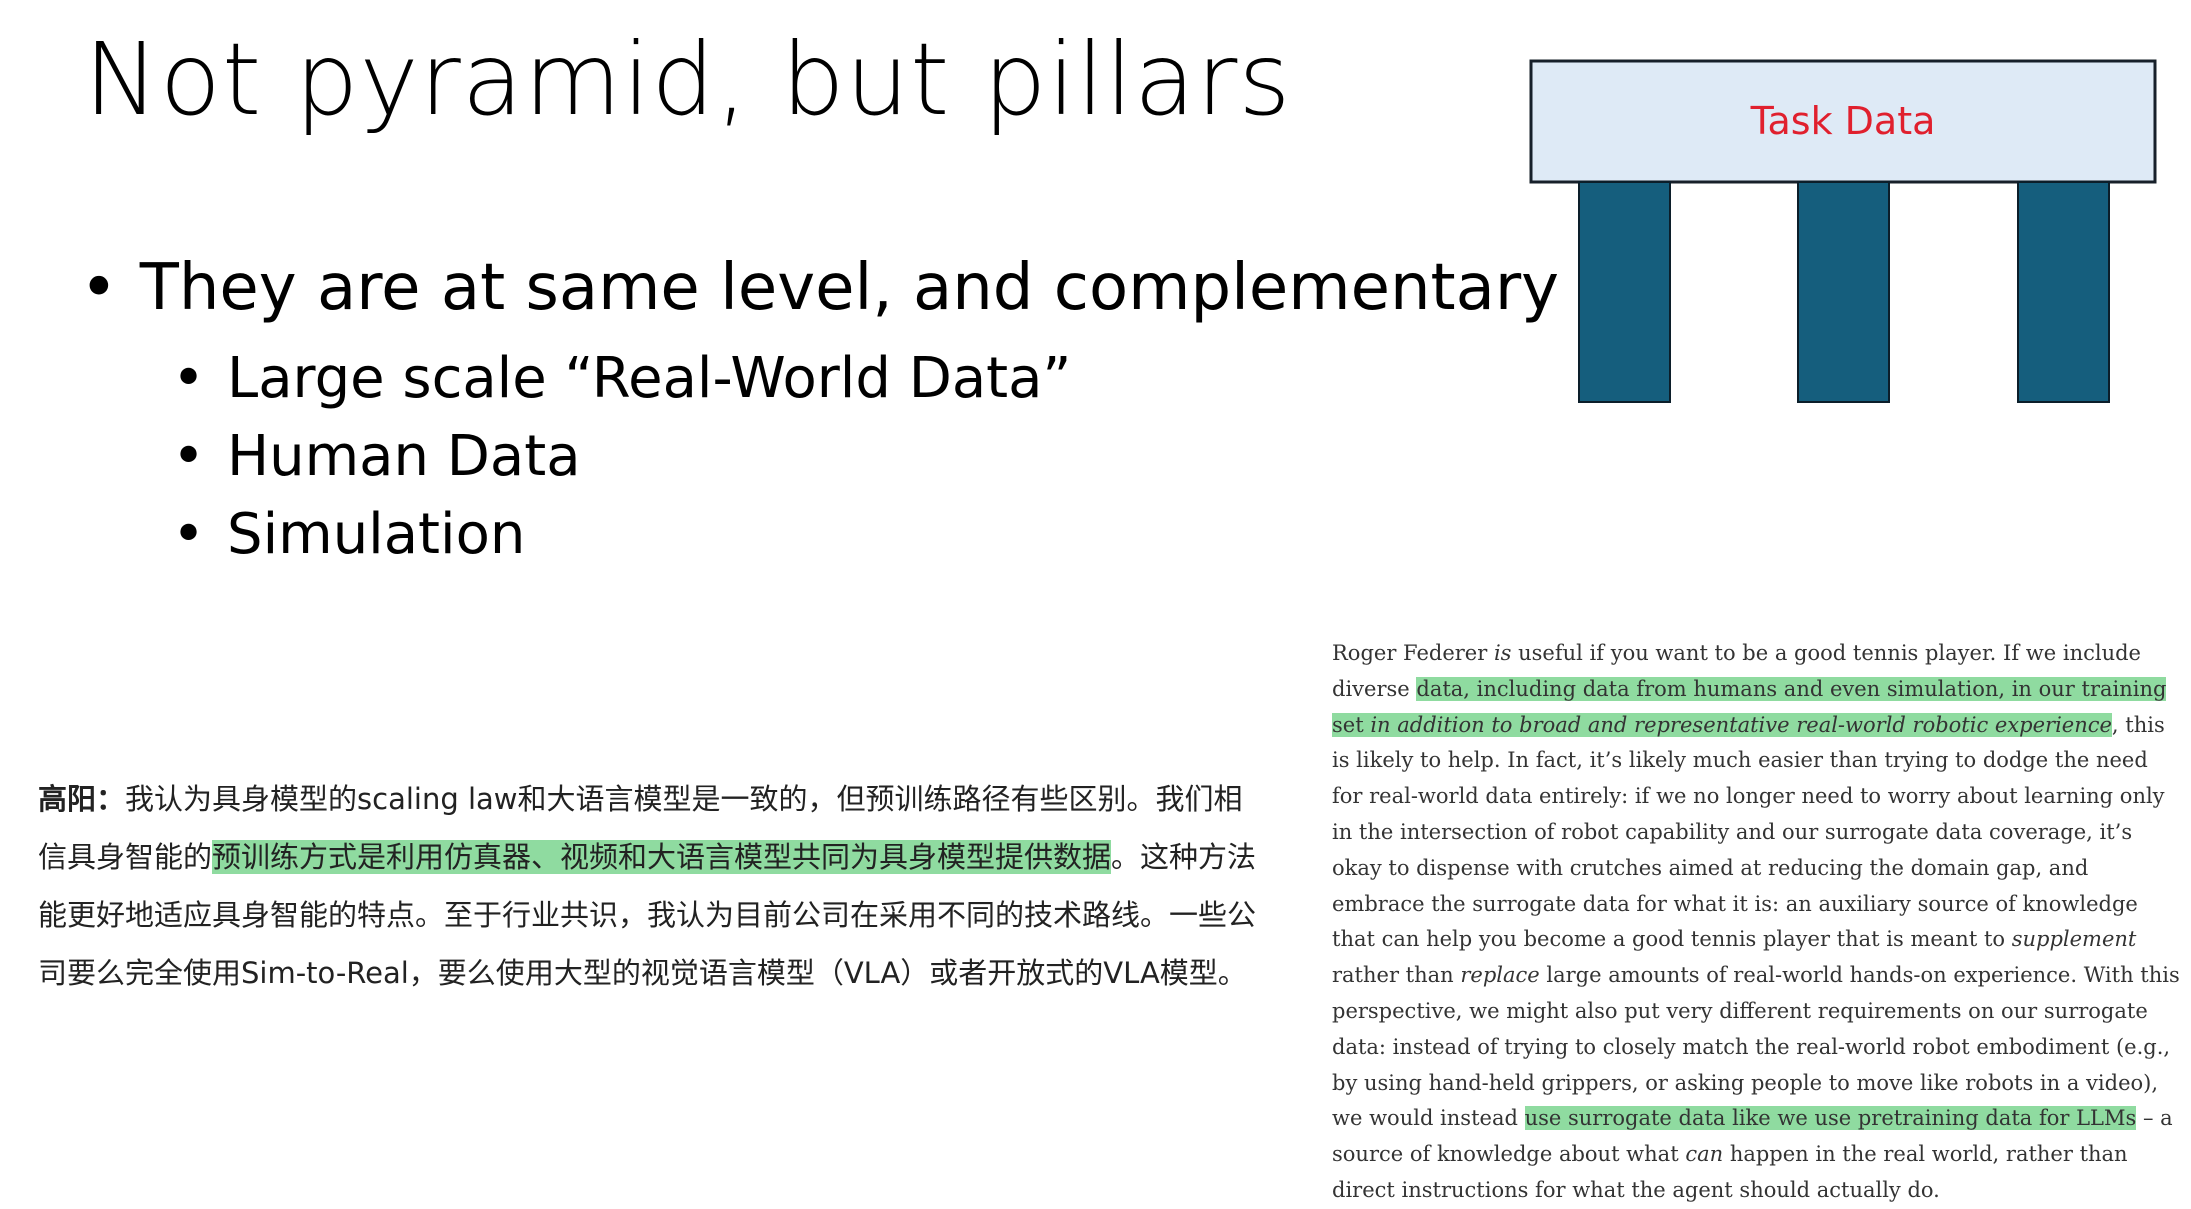 The image size is (2191, 1209). I want to click on sub-bullet: • Simulation, so click(621, 535).